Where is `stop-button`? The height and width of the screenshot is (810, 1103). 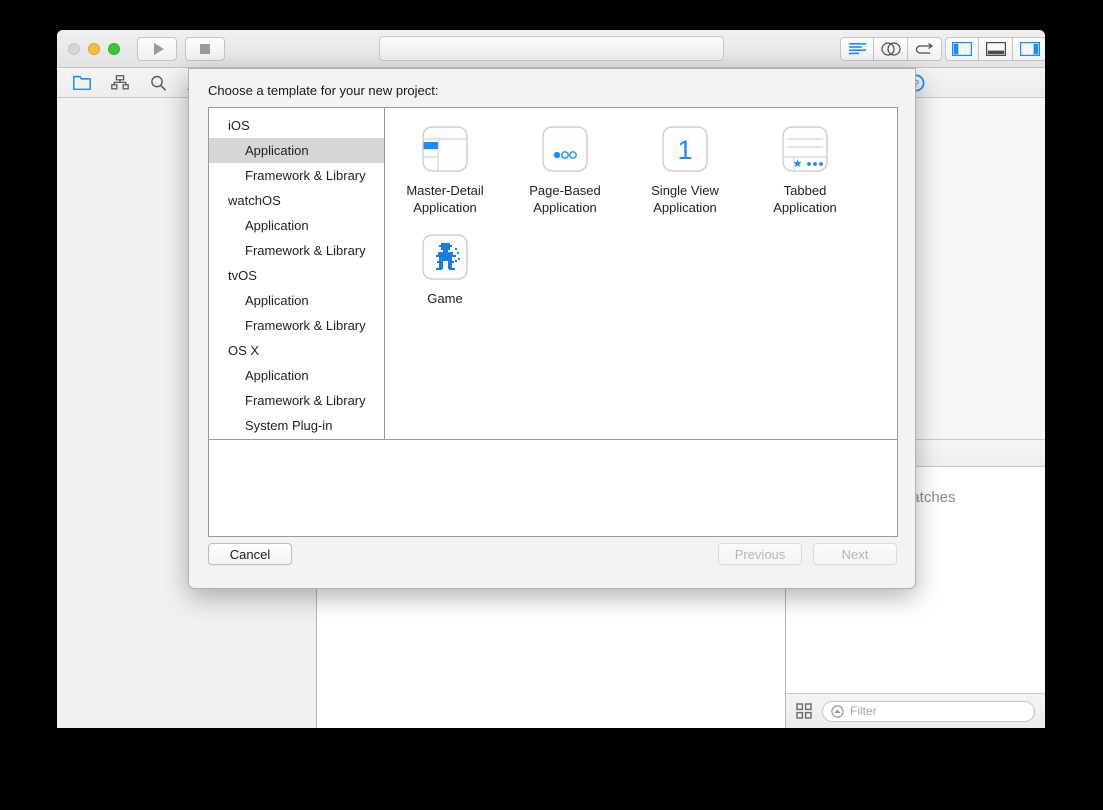
stop-button is located at coordinates (205, 49).